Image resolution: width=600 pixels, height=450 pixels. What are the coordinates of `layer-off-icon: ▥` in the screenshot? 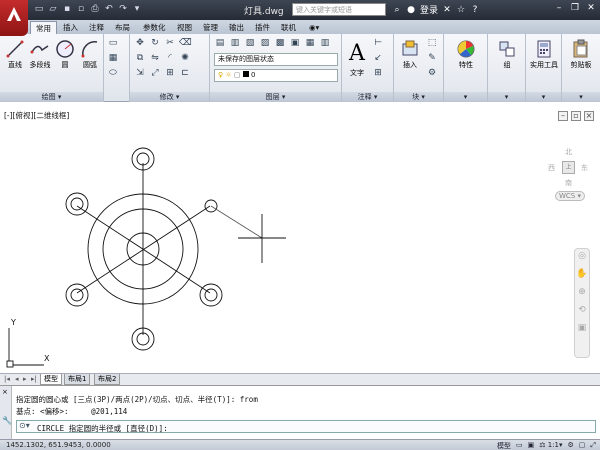 It's located at (325, 43).